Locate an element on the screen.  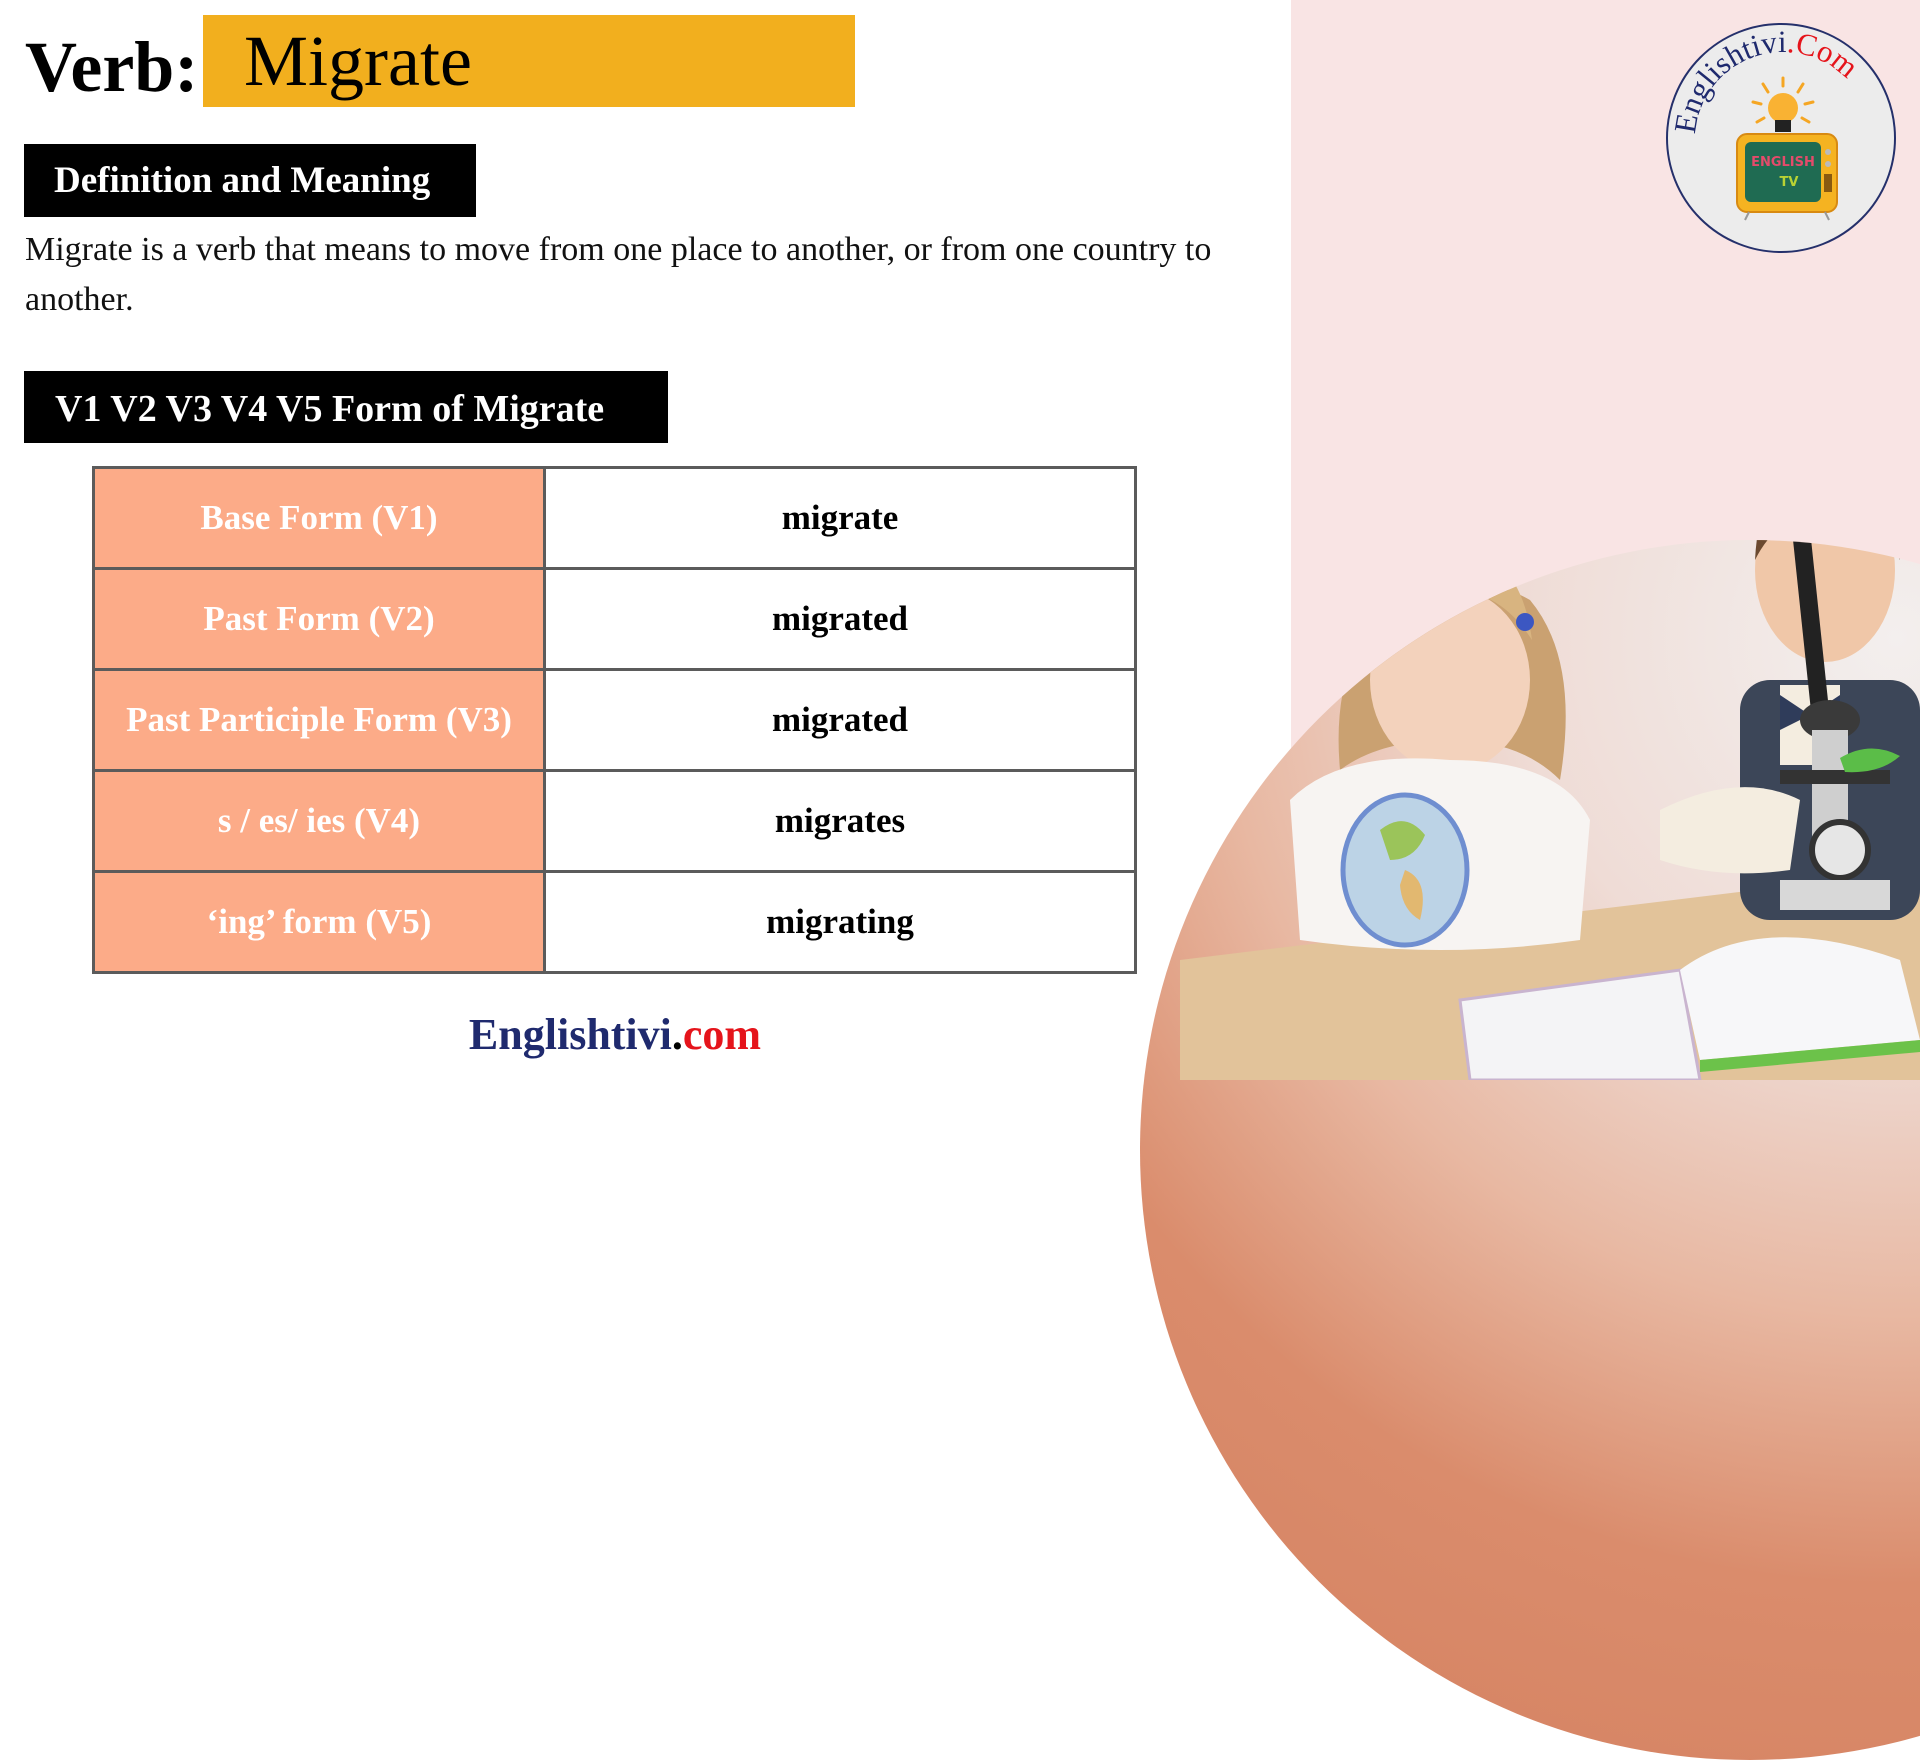
footer-tld: com is located at coordinates (722, 1034).